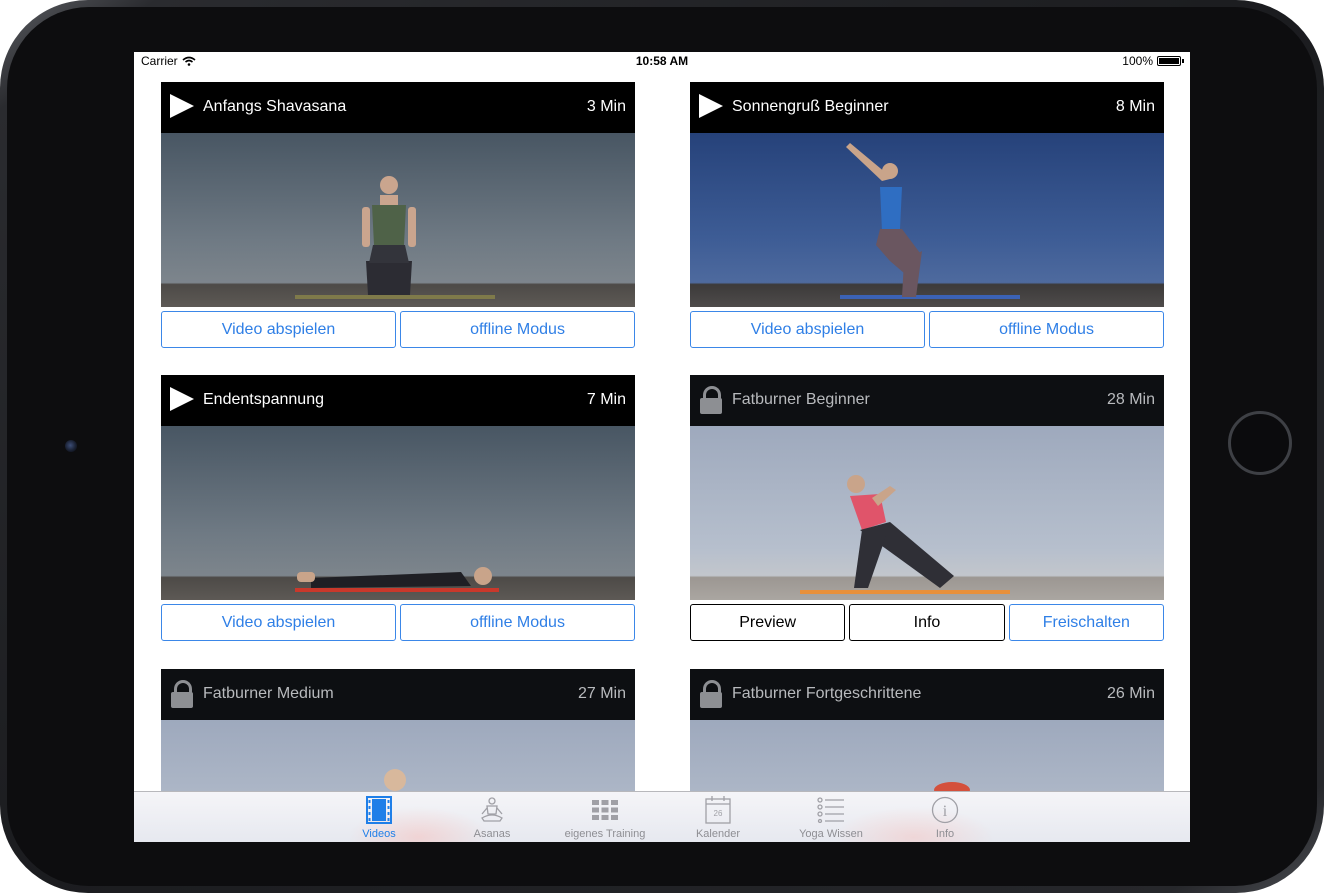 This screenshot has height=895, width=1324. What do you see at coordinates (492, 809) in the screenshot?
I see `meditation-icon` at bounding box center [492, 809].